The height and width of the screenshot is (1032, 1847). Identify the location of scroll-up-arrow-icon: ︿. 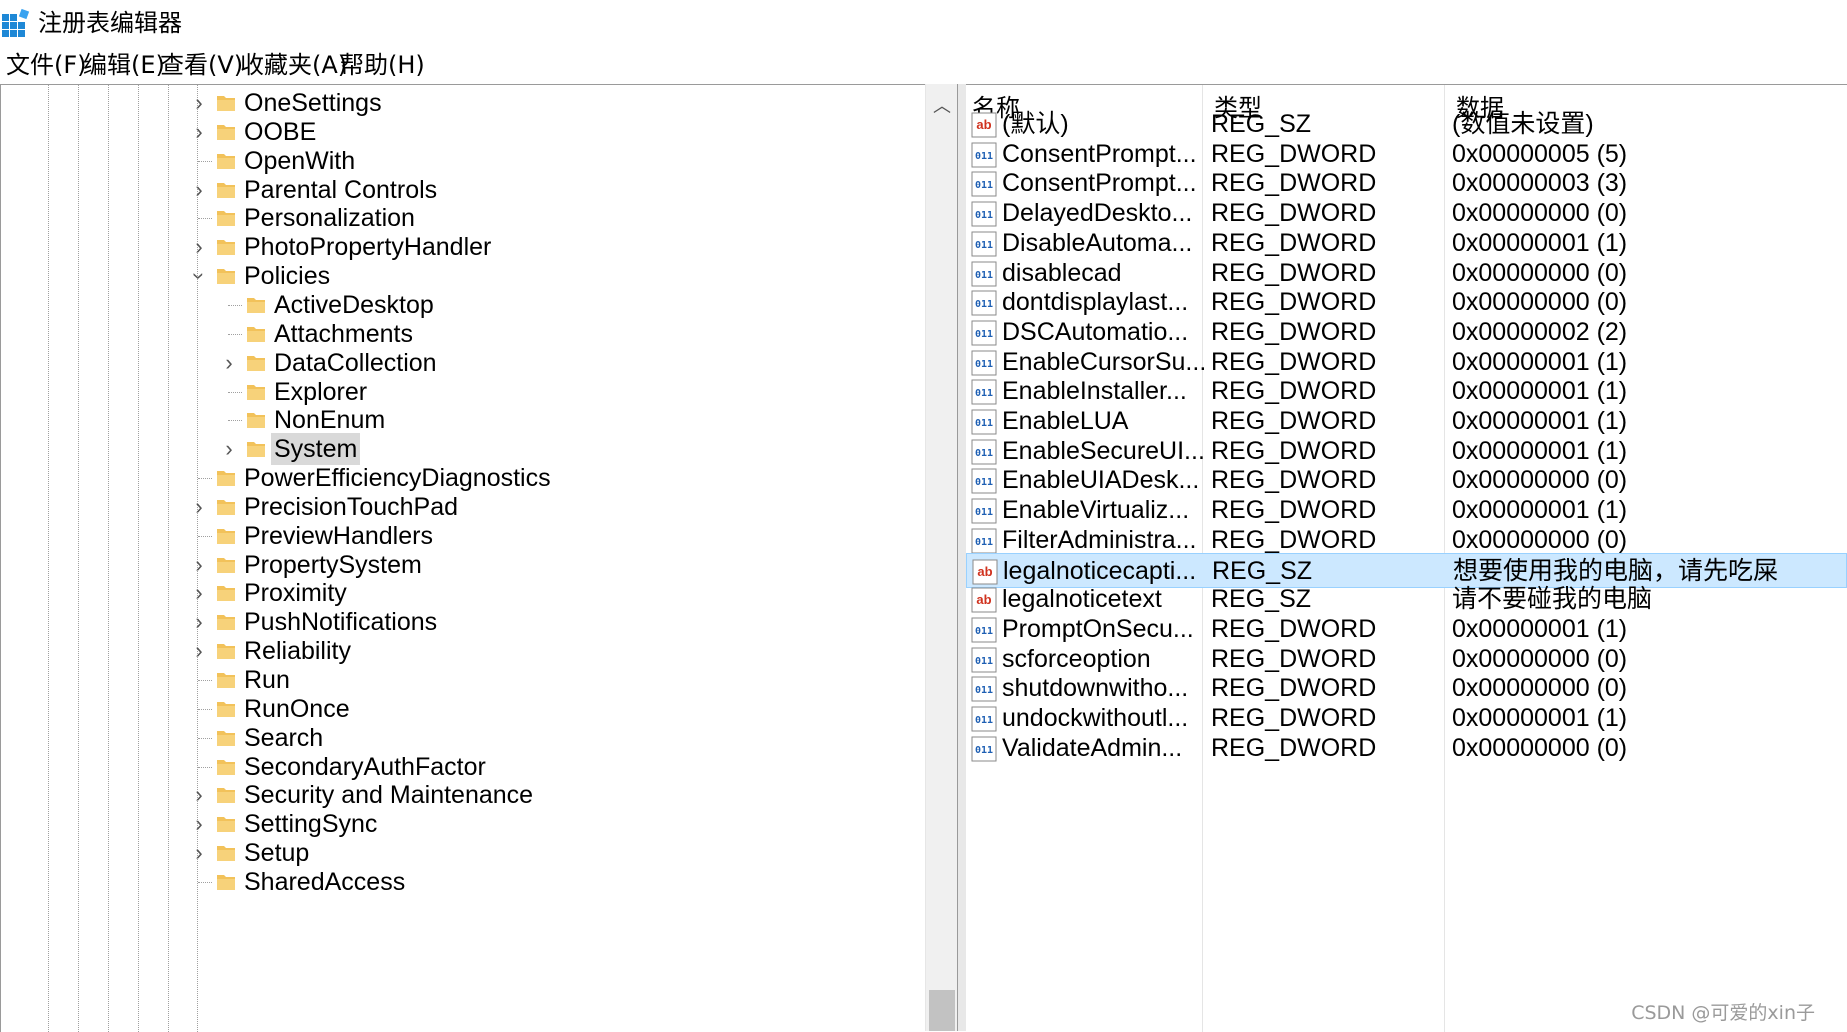
(942, 104).